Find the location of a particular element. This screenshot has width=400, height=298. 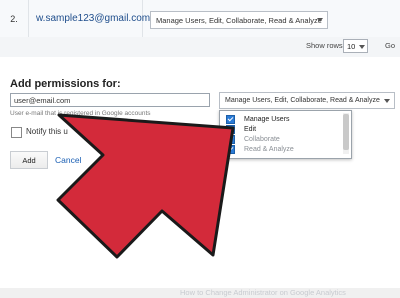

option-label: Edit is located at coordinates (250, 129).